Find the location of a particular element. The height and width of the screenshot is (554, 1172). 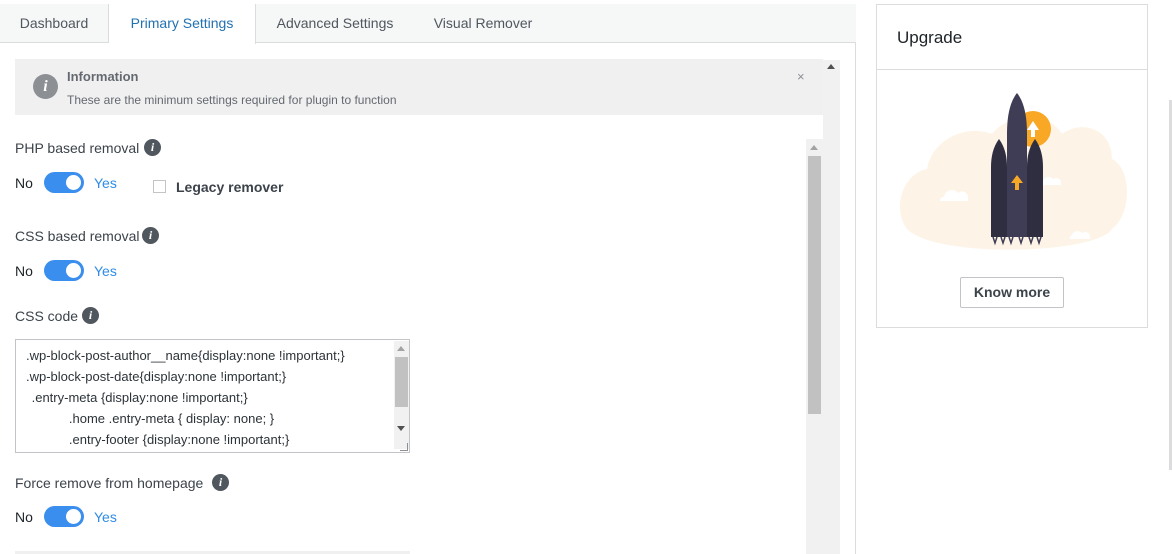

card-divider is located at coordinates (1012, 69).